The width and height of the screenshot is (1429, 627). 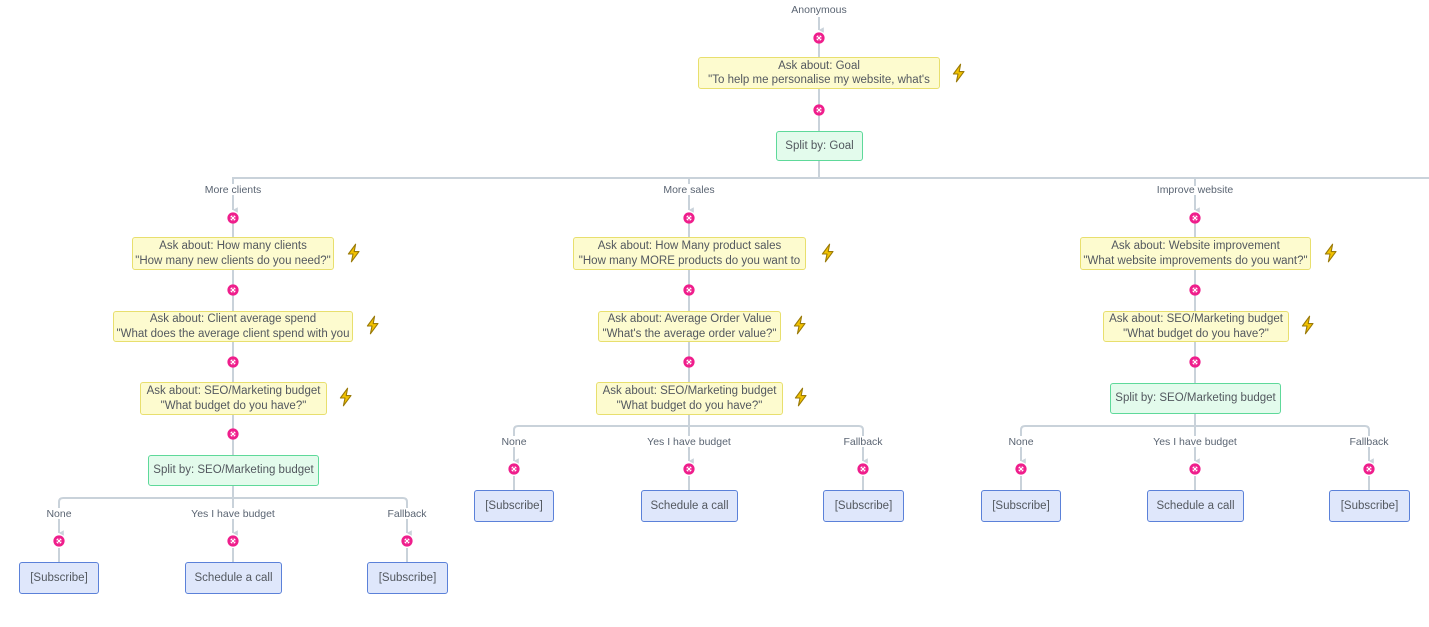 What do you see at coordinates (689, 333) in the screenshot?
I see `node-subtitle: "What's the average order value?"` at bounding box center [689, 333].